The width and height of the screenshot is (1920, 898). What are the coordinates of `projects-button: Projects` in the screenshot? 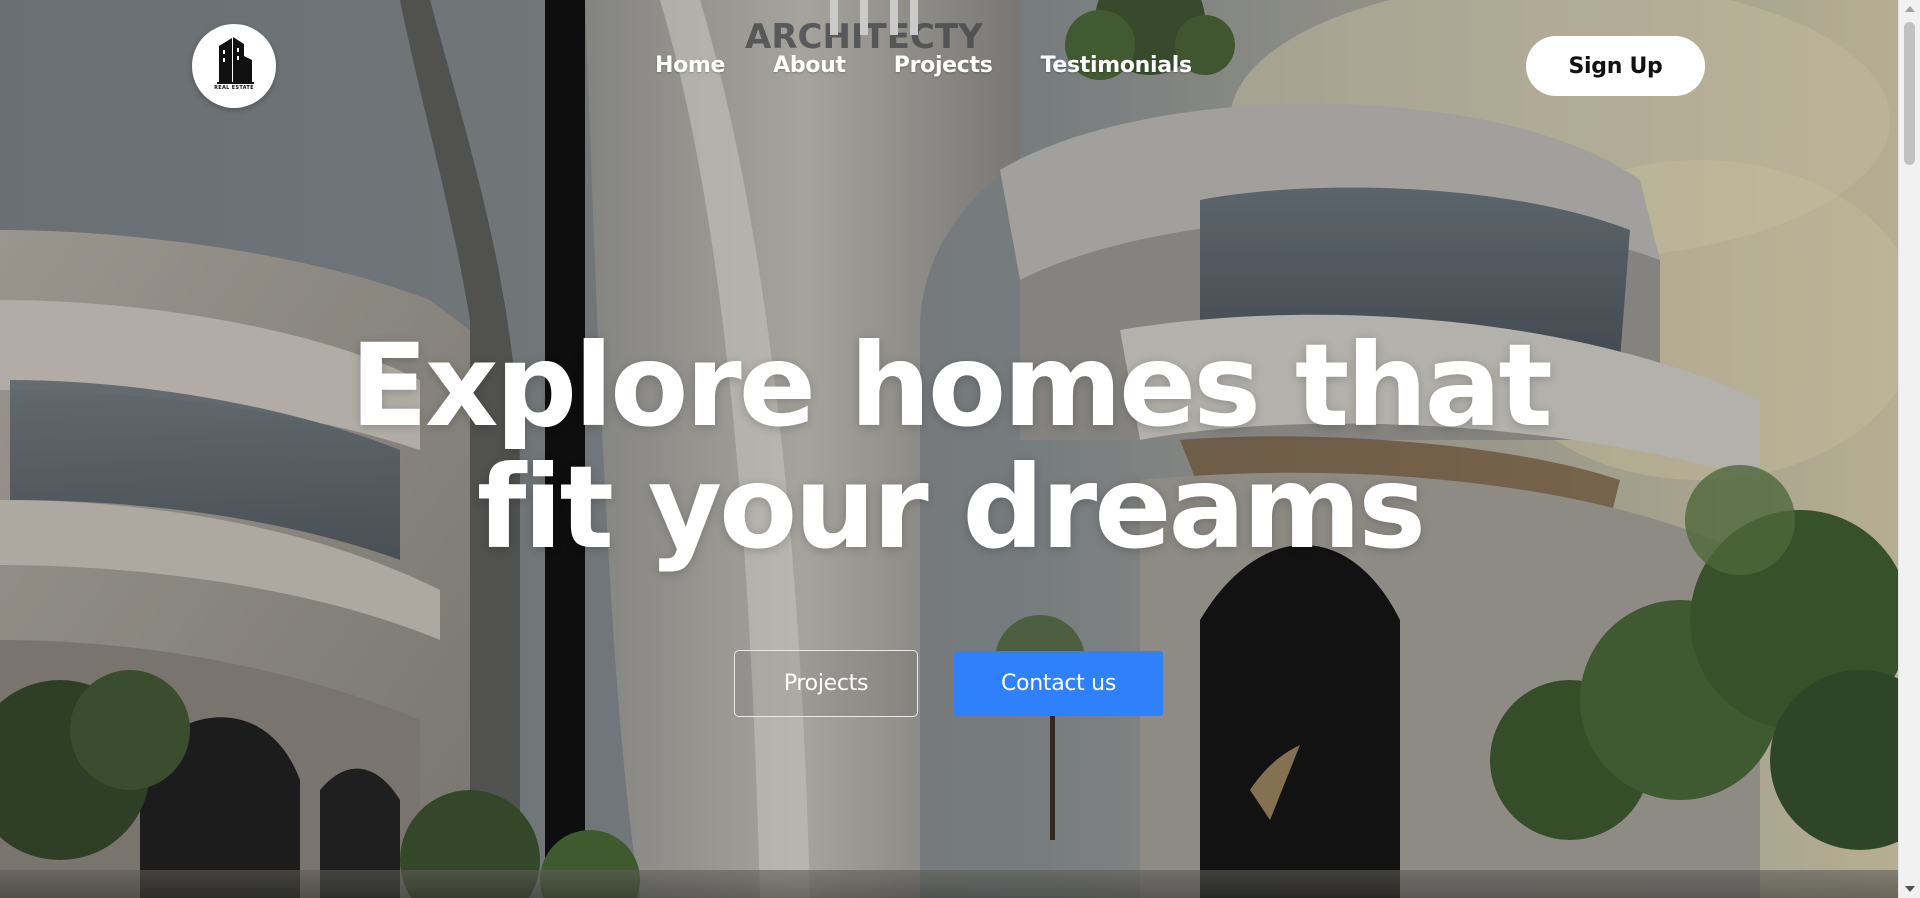 It's located at (826, 683).